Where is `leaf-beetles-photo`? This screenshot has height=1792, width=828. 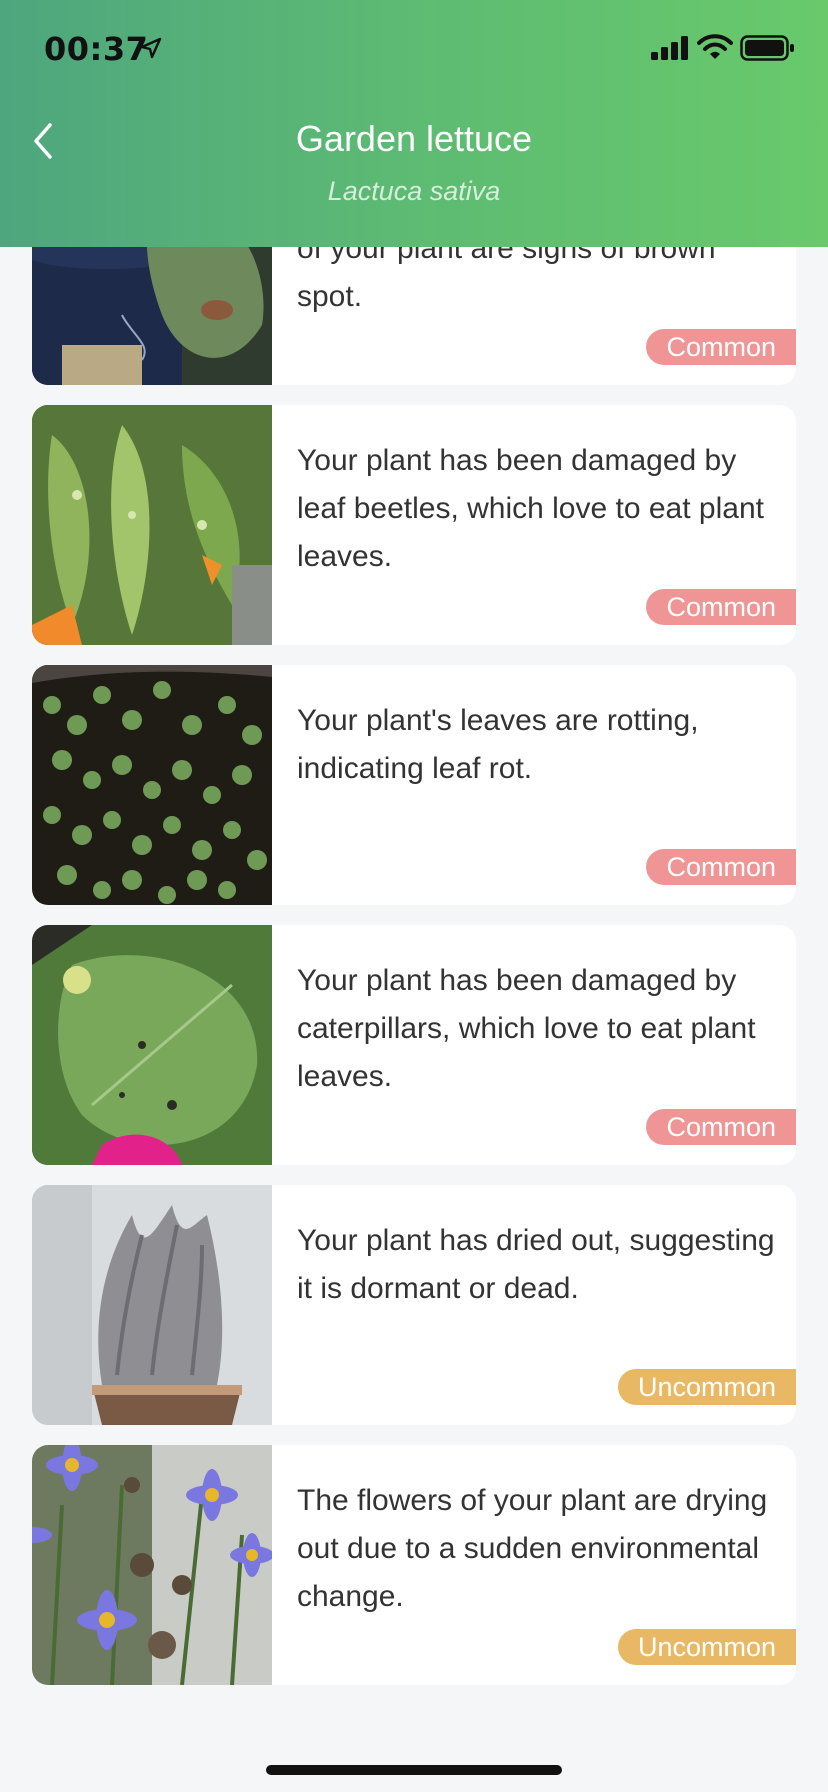
leaf-beetles-photo is located at coordinates (152, 525).